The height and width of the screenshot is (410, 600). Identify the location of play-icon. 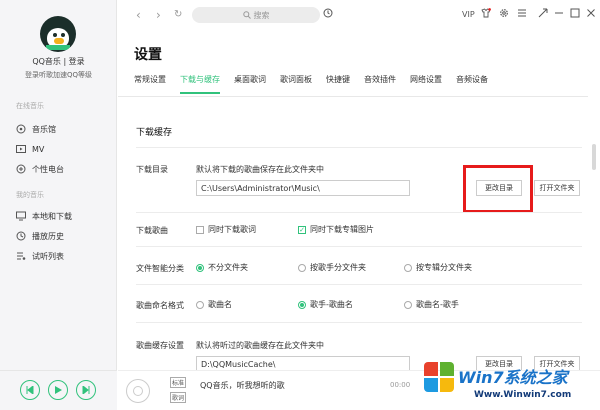
(58, 390).